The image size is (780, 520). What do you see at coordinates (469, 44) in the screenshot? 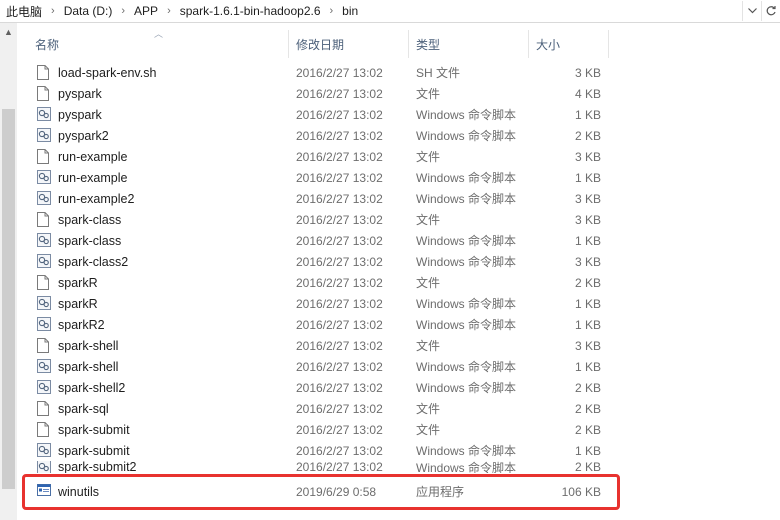
I see `column-header-type: 类型` at bounding box center [469, 44].